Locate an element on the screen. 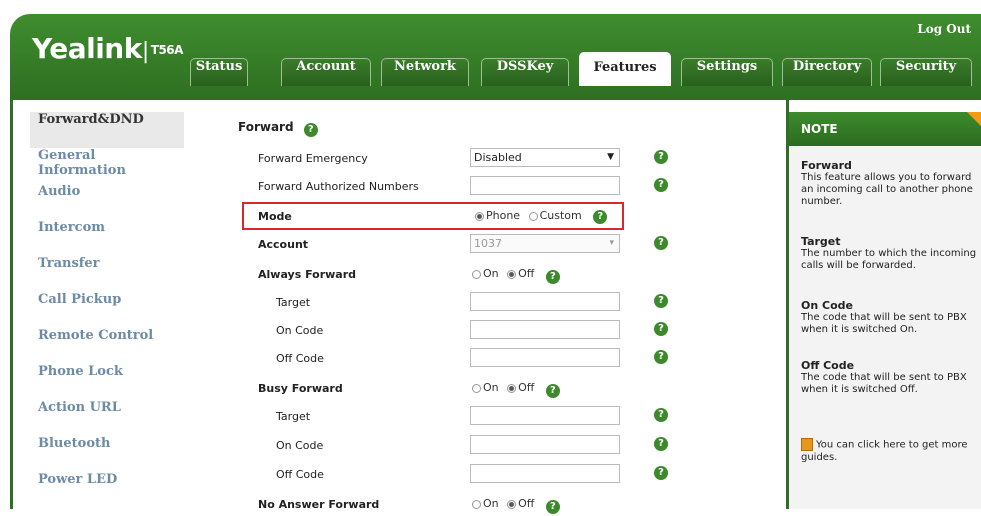  note-forward-title: Forward is located at coordinates (826, 165).